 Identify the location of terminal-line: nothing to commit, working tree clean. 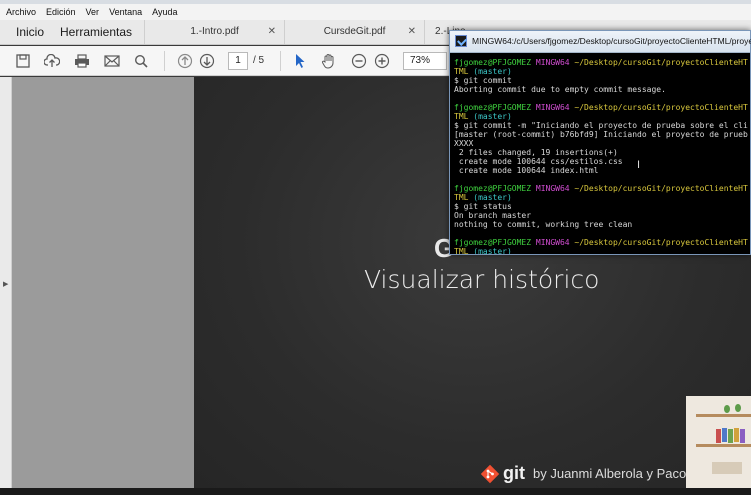
(602, 224).